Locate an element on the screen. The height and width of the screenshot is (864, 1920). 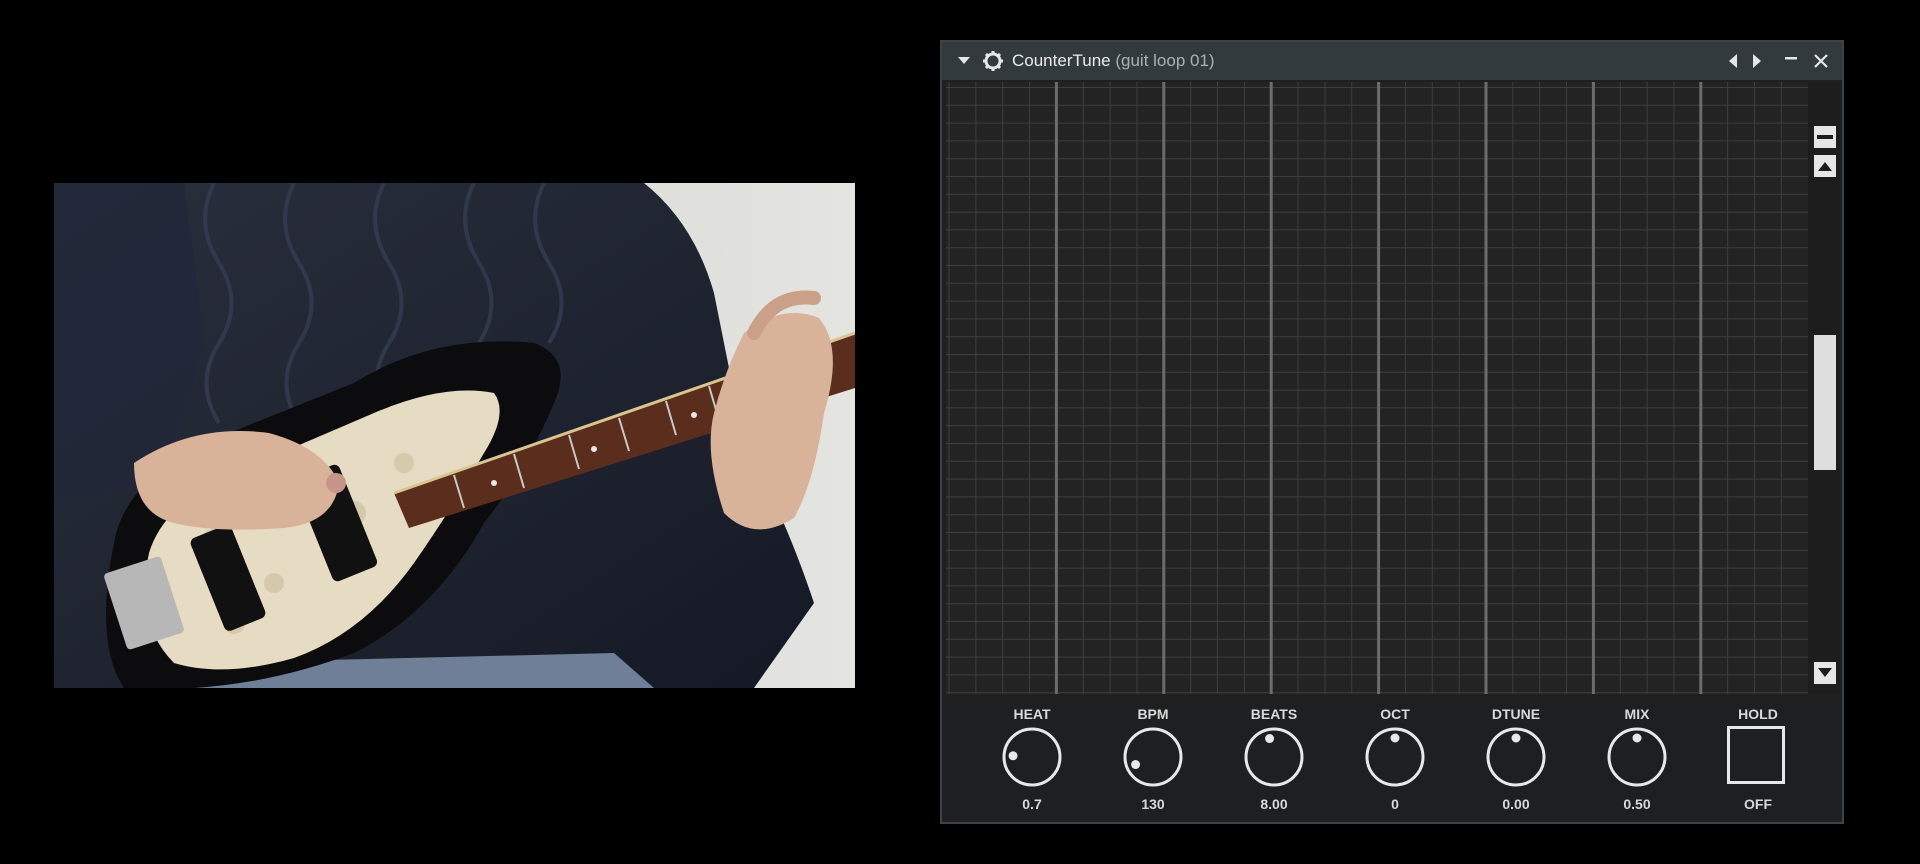
hold-toggle is located at coordinates (1756, 755).